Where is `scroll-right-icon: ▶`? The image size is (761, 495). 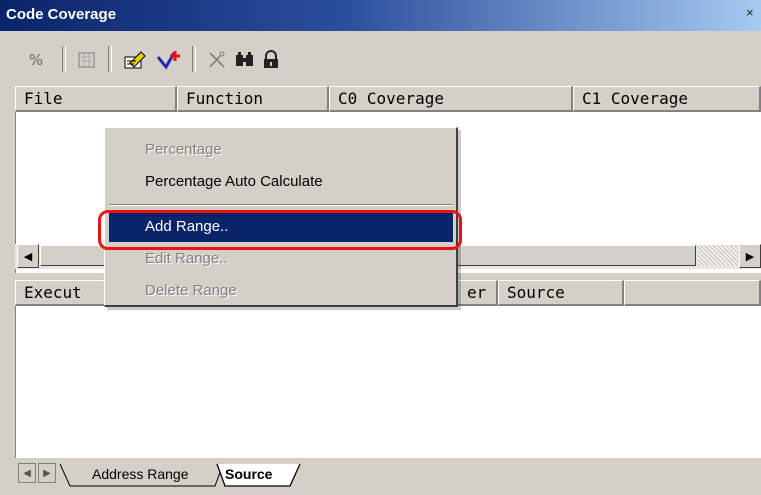 scroll-right-icon: ▶ is located at coordinates (750, 256).